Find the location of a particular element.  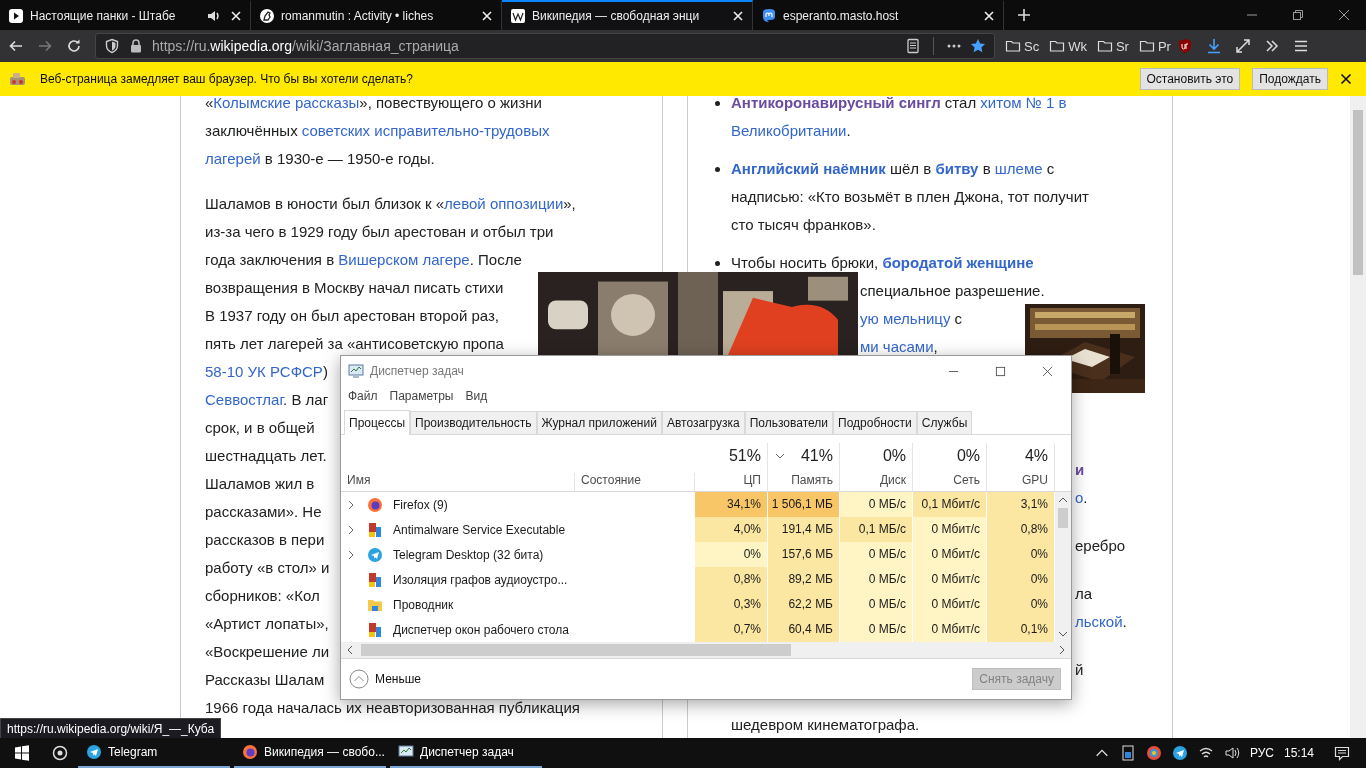

tab: Пользователи is located at coordinates (789, 422).